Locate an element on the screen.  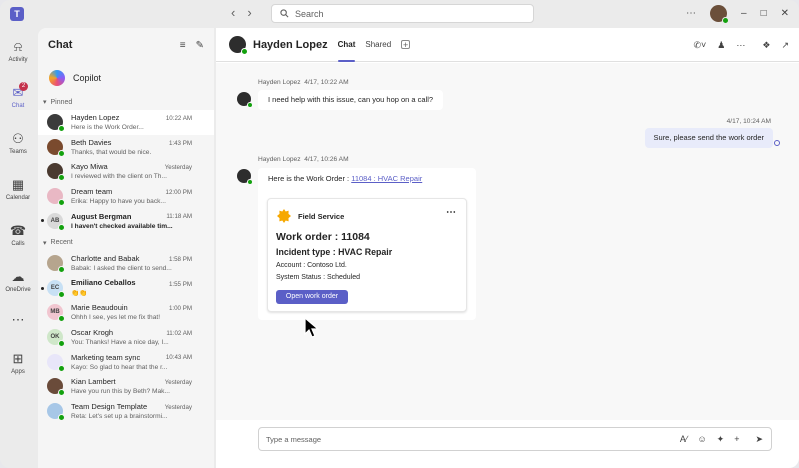
avatar: MB is located at coordinates (56, 313).